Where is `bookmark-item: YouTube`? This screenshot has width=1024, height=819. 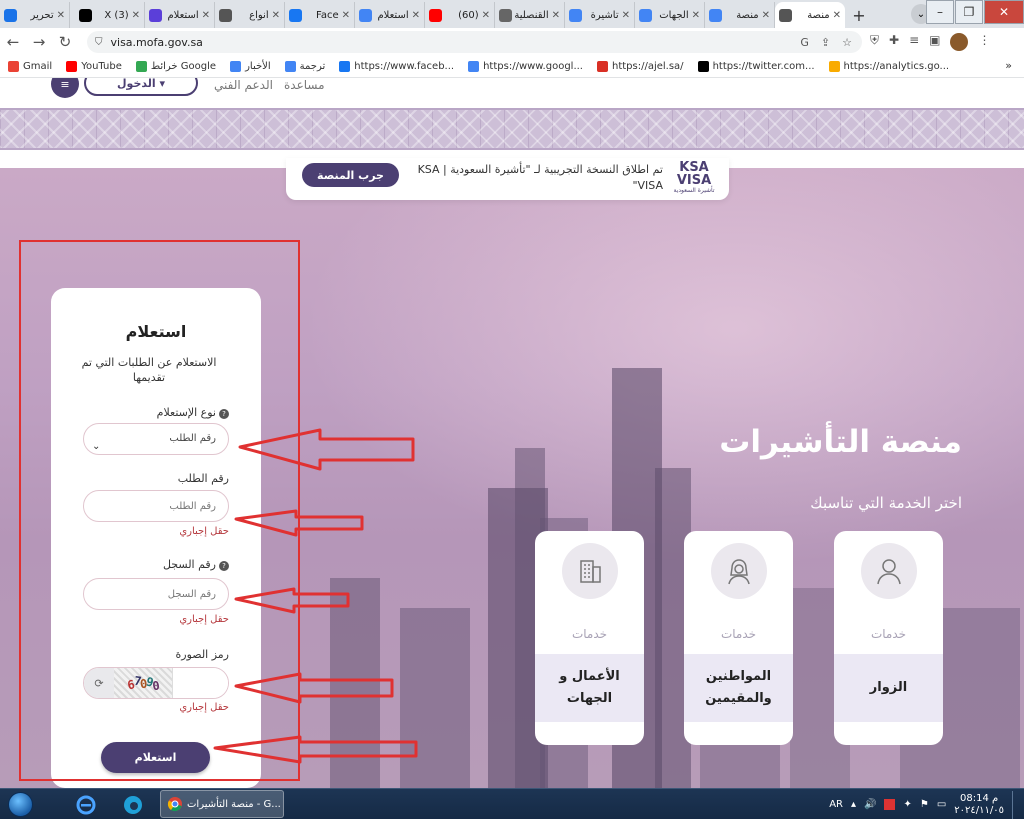
bookmark-item: YouTube is located at coordinates (94, 66).